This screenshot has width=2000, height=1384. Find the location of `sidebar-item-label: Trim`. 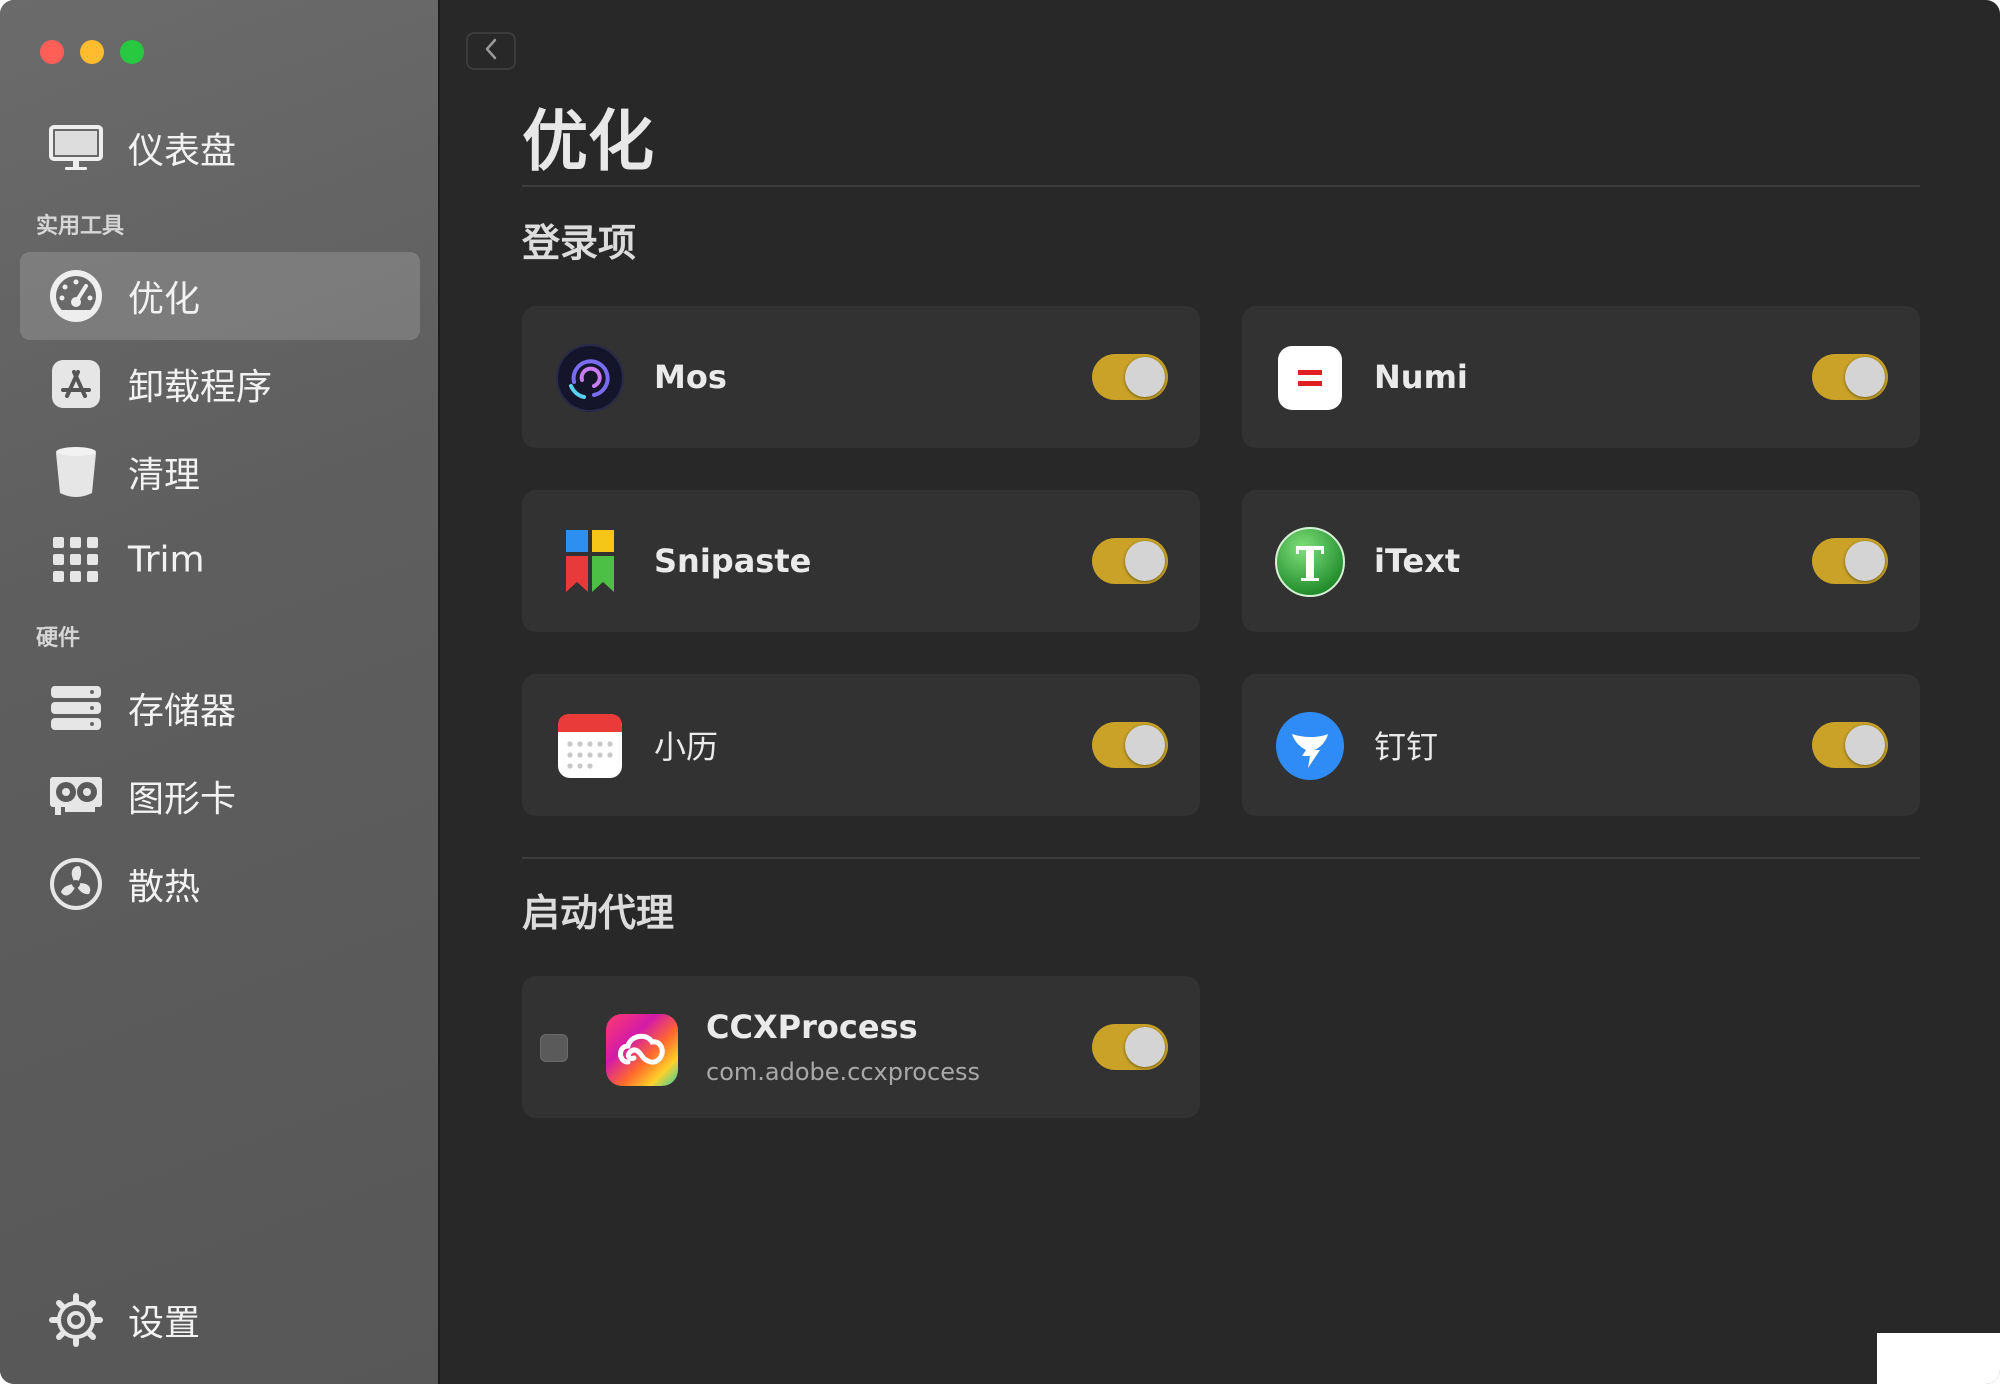

sidebar-item-label: Trim is located at coordinates (166, 560).